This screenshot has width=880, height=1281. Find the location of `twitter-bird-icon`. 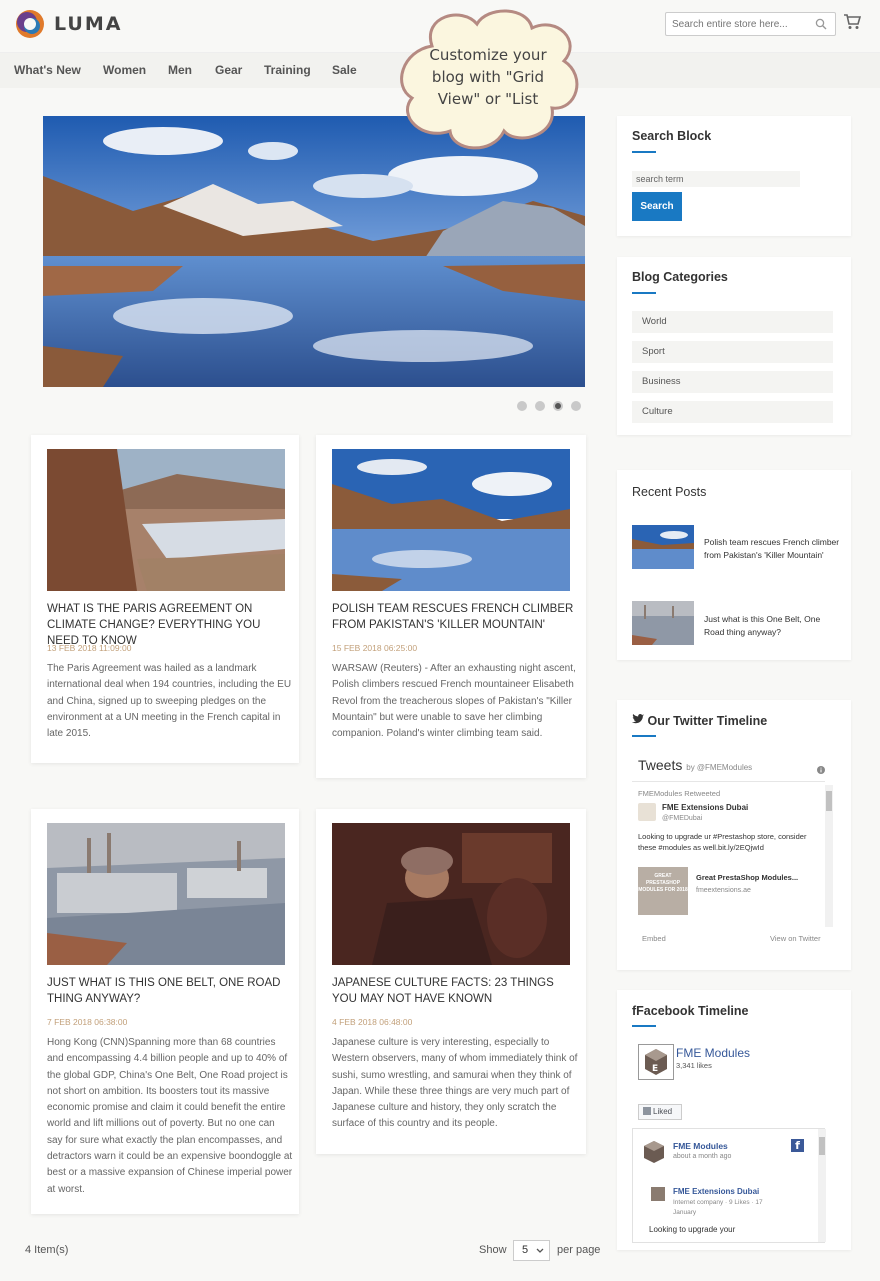

twitter-bird-icon is located at coordinates (639, 721).